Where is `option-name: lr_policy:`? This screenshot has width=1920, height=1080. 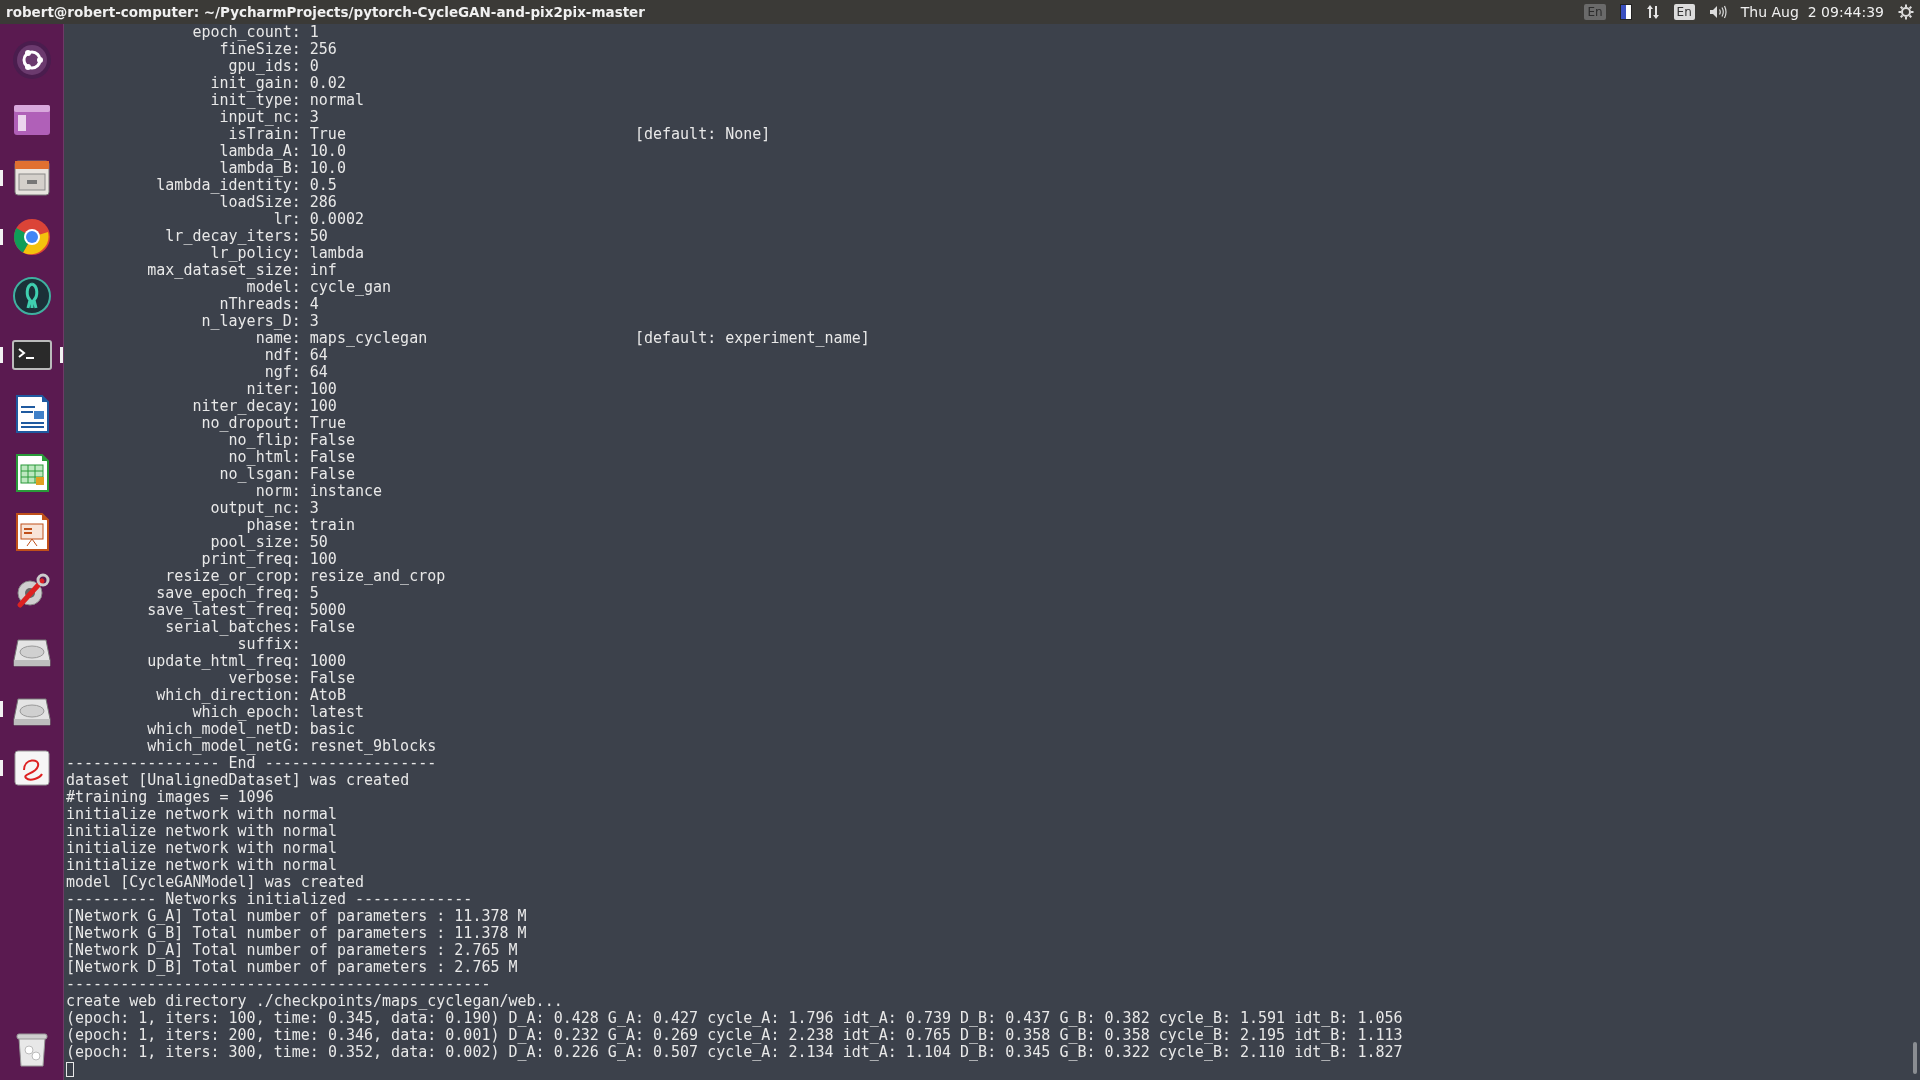
option-name: lr_policy: is located at coordinates (255, 253).